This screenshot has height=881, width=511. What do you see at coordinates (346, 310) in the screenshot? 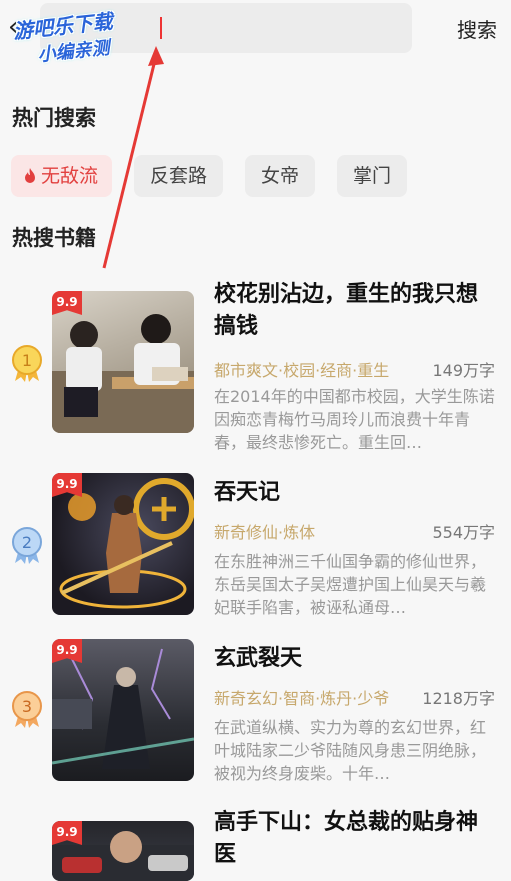
I see `book-title: 校花别沾边，重生的我只想搞钱` at bounding box center [346, 310].